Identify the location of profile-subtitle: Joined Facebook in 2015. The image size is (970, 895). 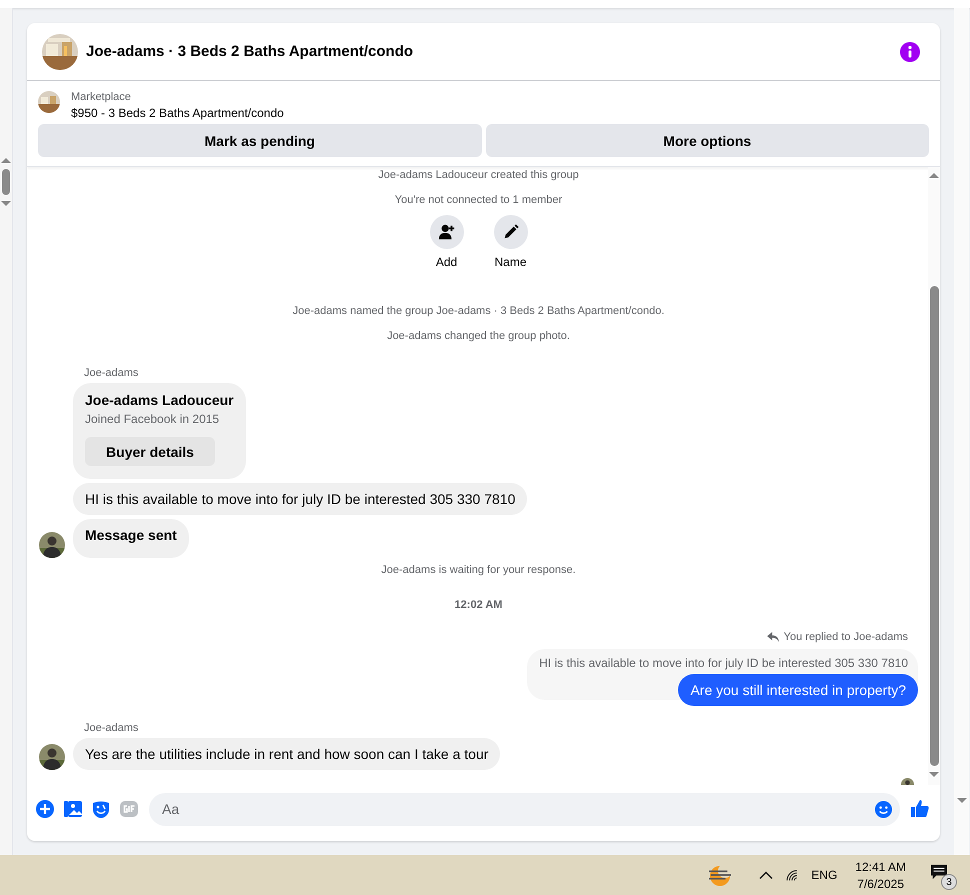
(152, 419).